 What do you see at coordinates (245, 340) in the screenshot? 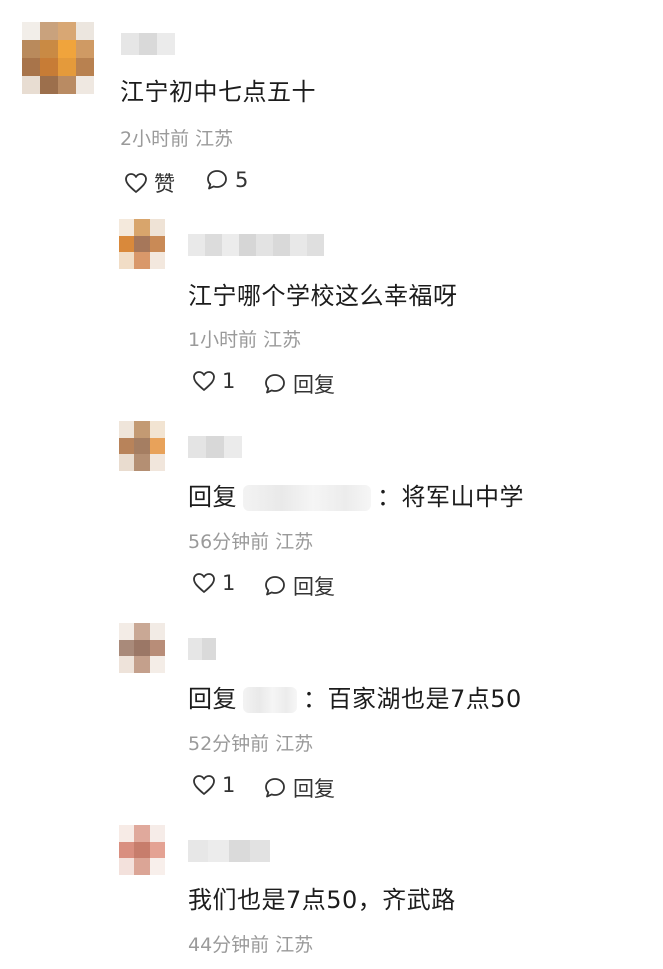
I see `reply-meta: 1小时前 江苏` at bounding box center [245, 340].